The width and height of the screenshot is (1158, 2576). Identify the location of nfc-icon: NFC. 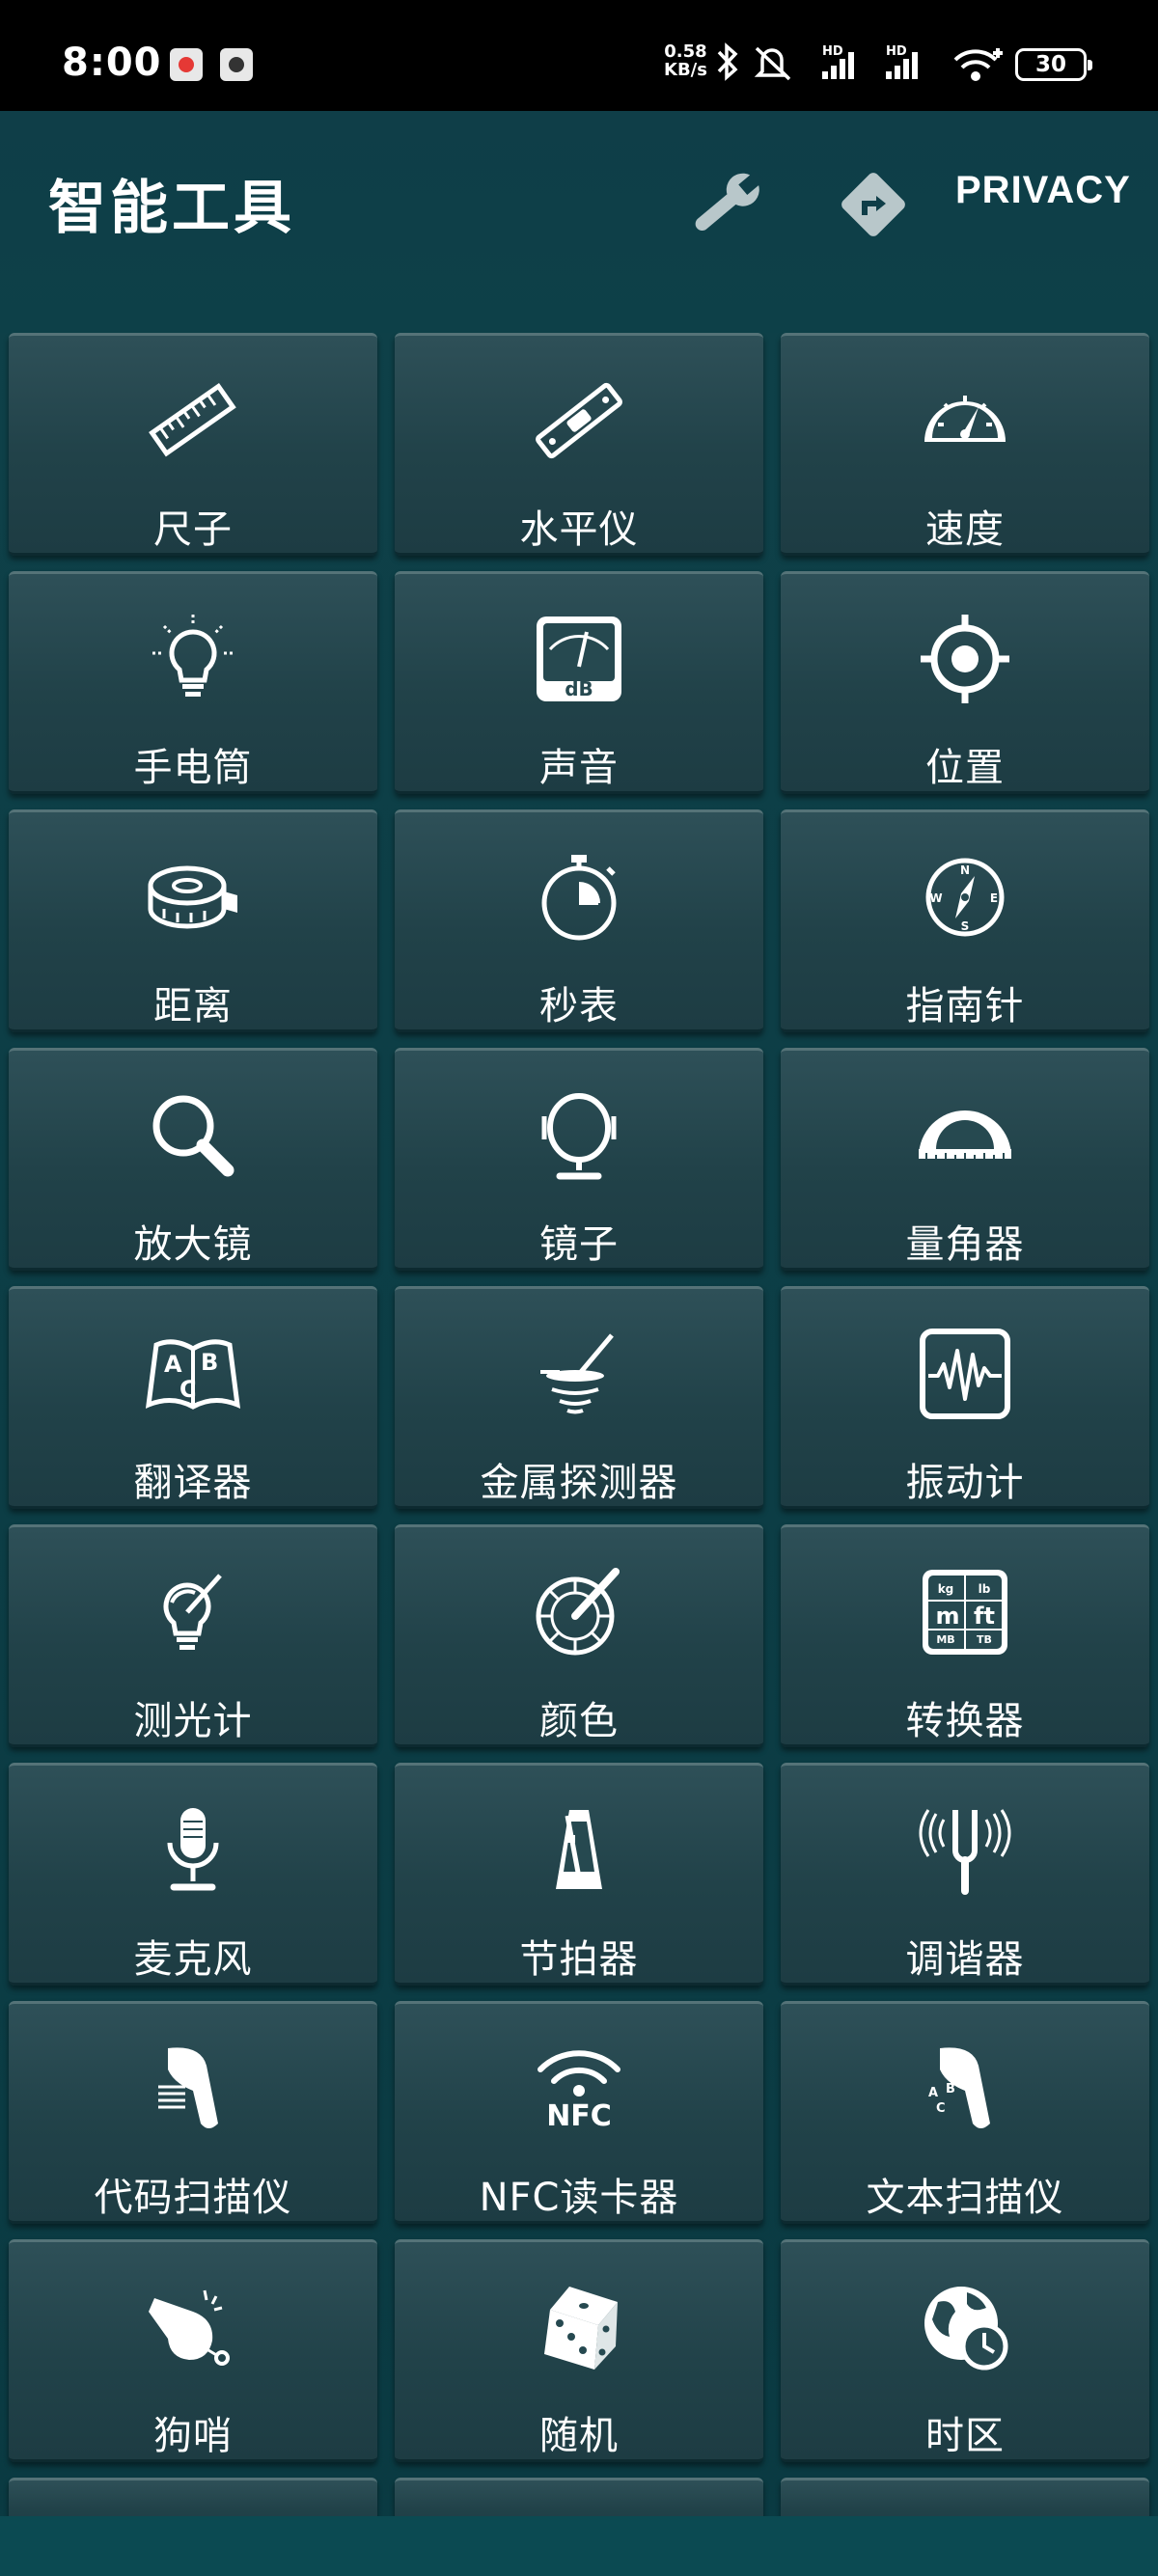
(579, 2091).